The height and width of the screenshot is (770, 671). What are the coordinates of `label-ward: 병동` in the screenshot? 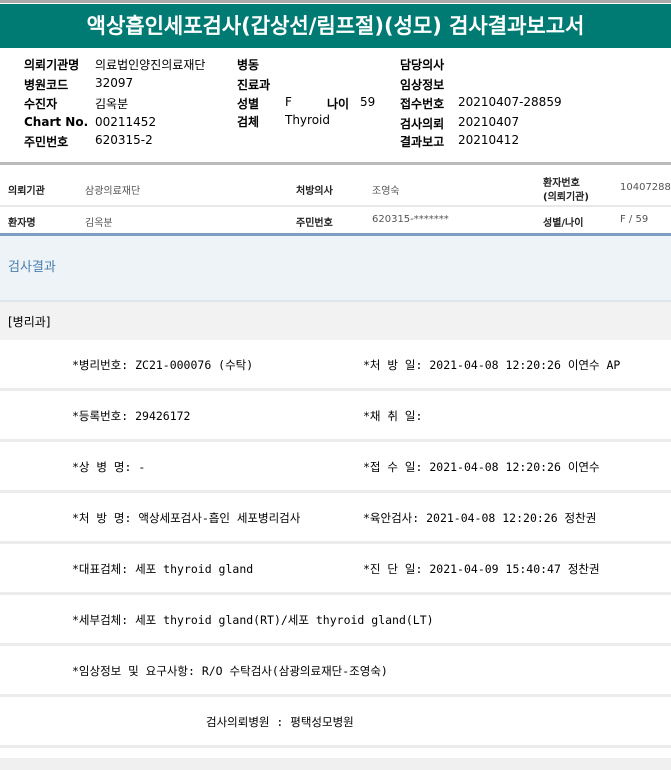 It's located at (248, 65).